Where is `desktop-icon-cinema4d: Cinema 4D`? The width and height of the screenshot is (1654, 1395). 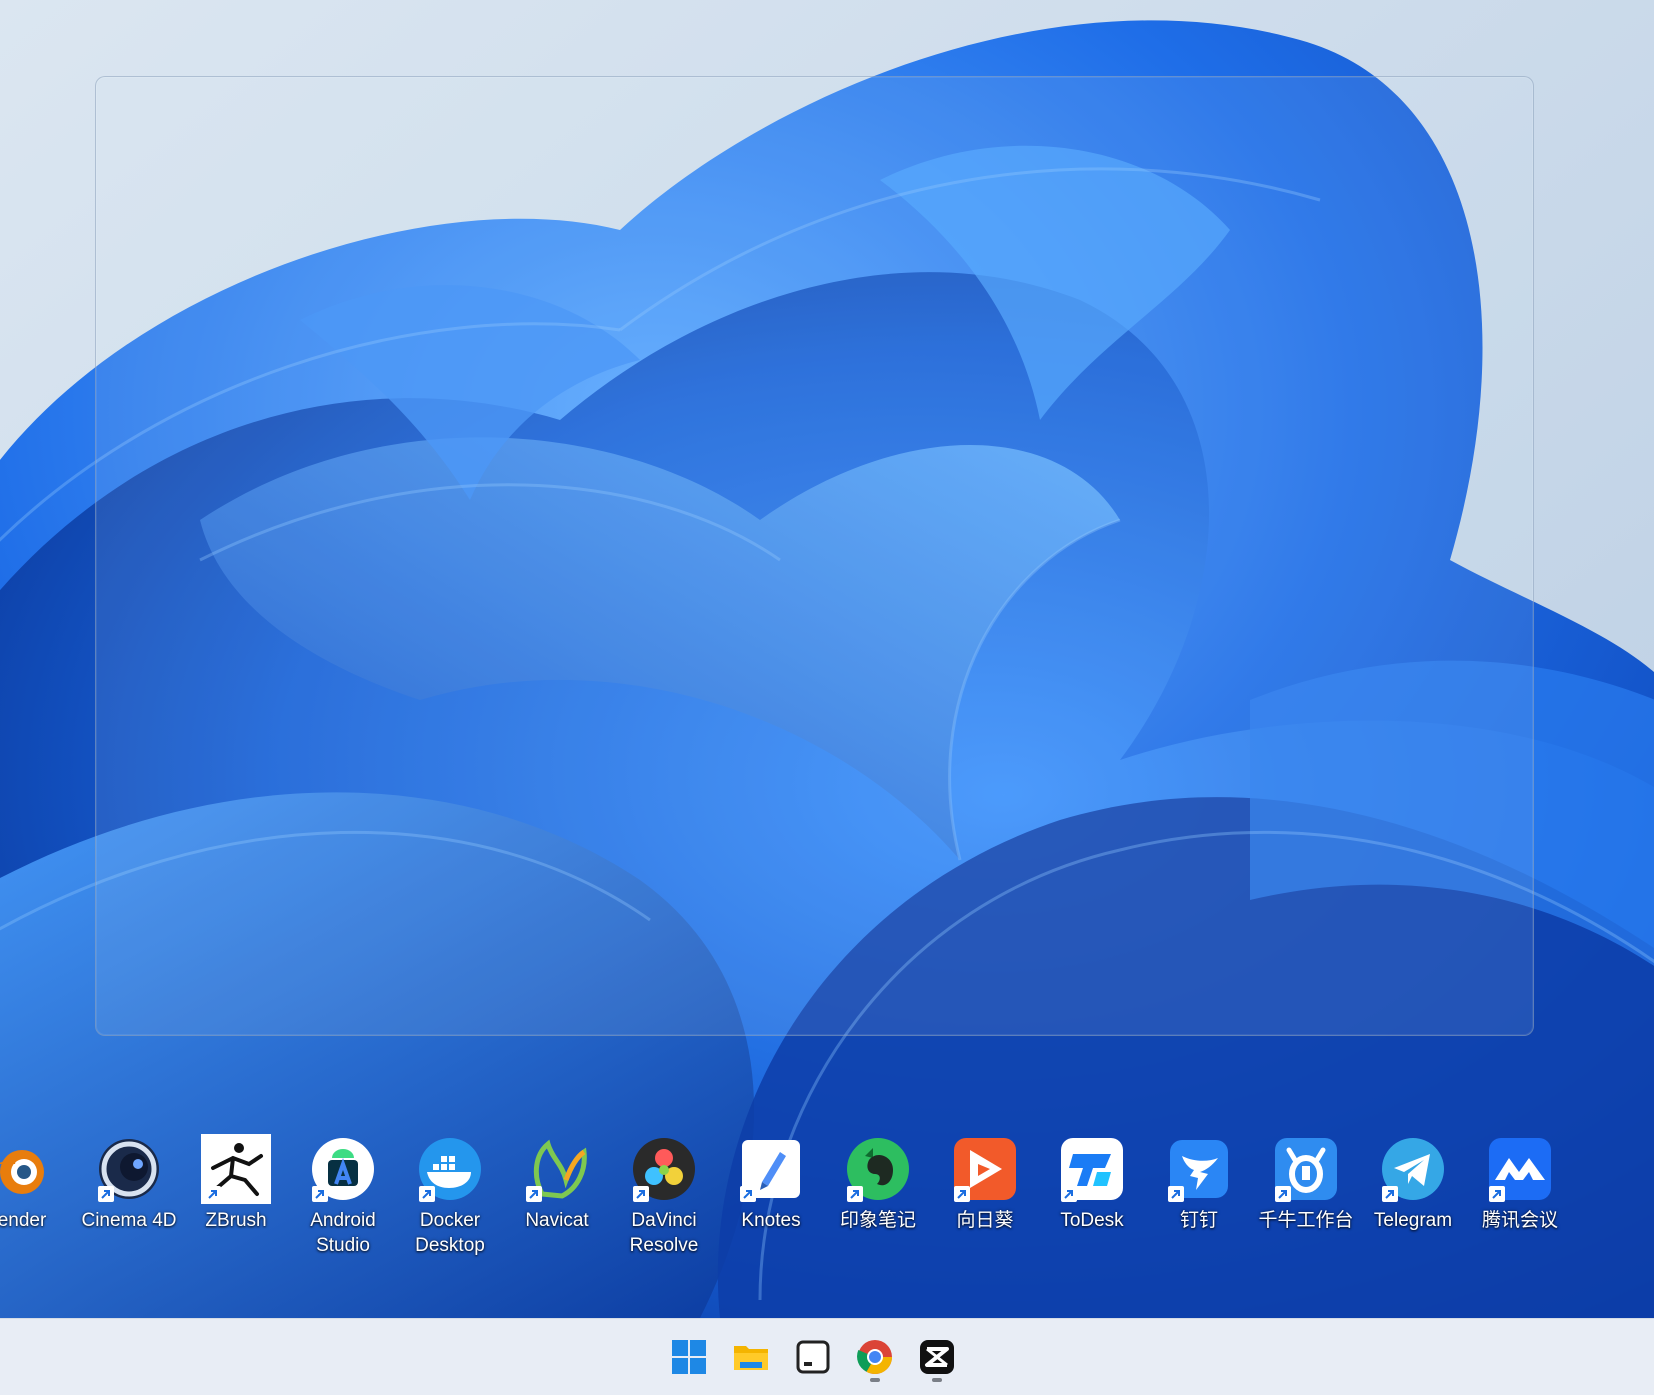
desktop-icon-cinema4d: Cinema 4D is located at coordinates (129, 1181).